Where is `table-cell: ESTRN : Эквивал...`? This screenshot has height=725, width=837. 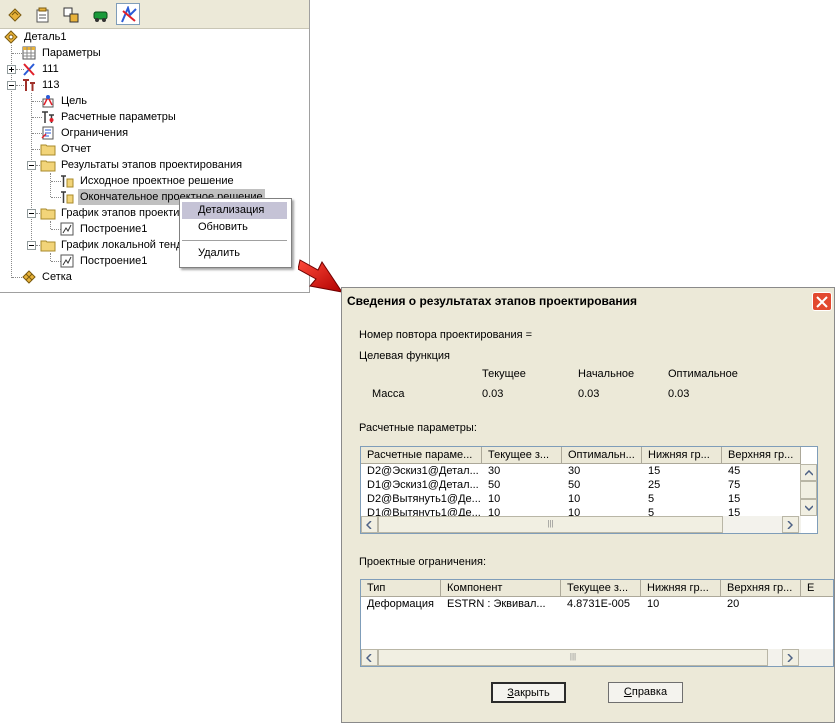 table-cell: ESTRN : Эквивал... is located at coordinates (496, 604).